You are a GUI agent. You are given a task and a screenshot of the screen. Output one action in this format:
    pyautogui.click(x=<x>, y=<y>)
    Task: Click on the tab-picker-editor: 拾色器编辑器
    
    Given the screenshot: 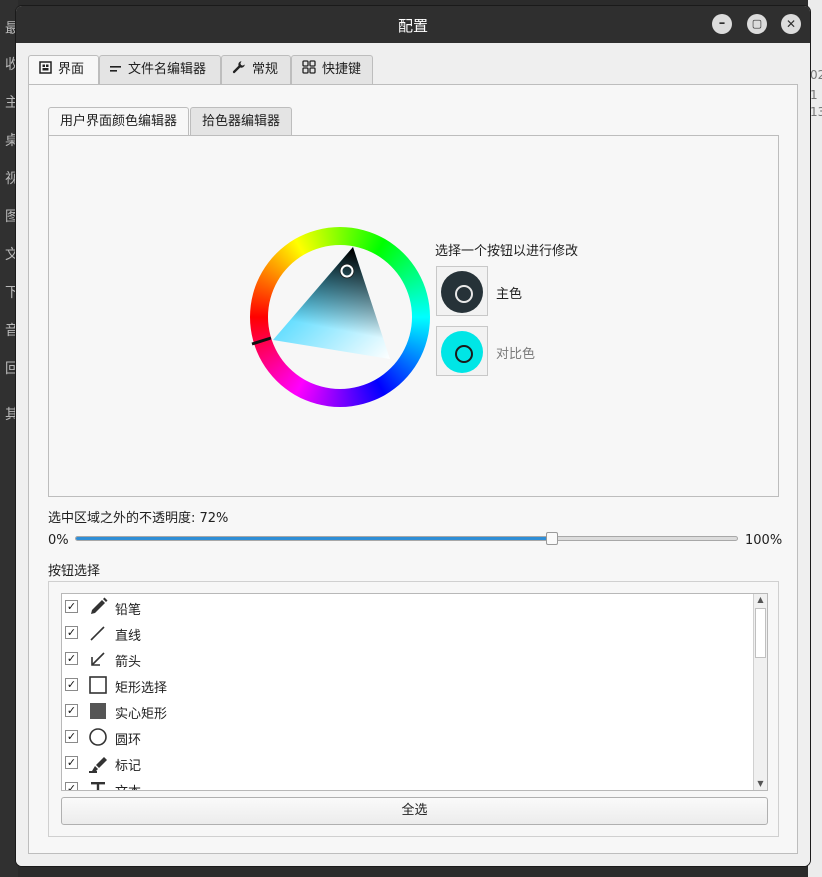 What is the action you would take?
    pyautogui.click(x=241, y=121)
    